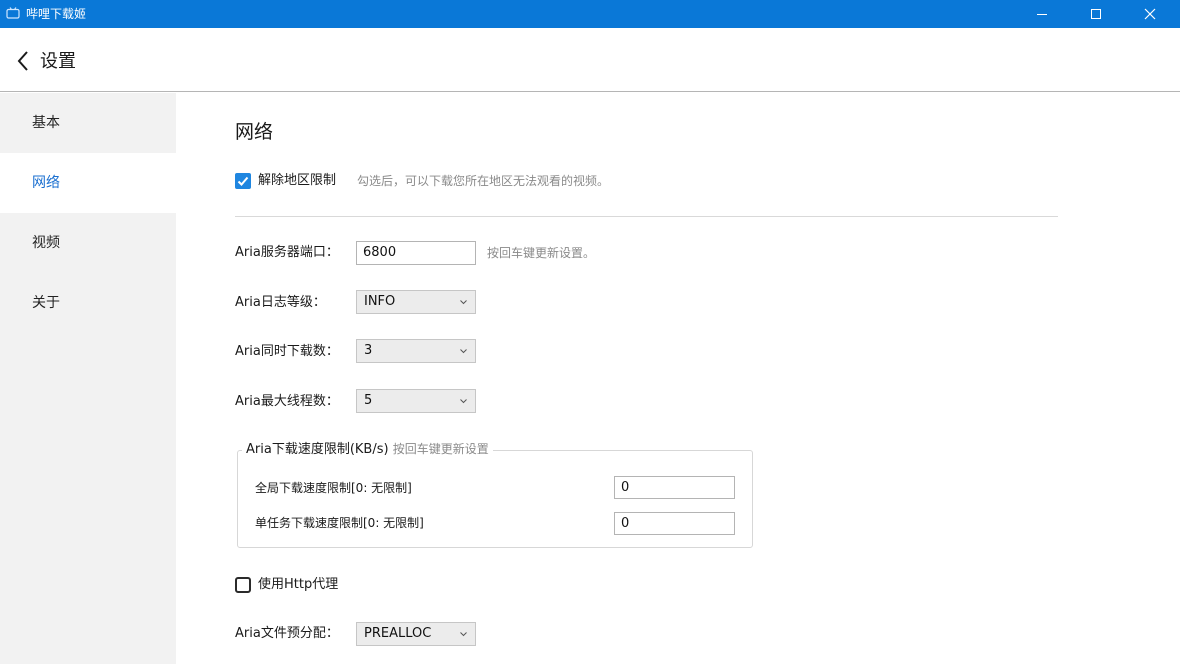 The height and width of the screenshot is (664, 1180). What do you see at coordinates (88, 183) in the screenshot?
I see `sidebar-item-network: 网络` at bounding box center [88, 183].